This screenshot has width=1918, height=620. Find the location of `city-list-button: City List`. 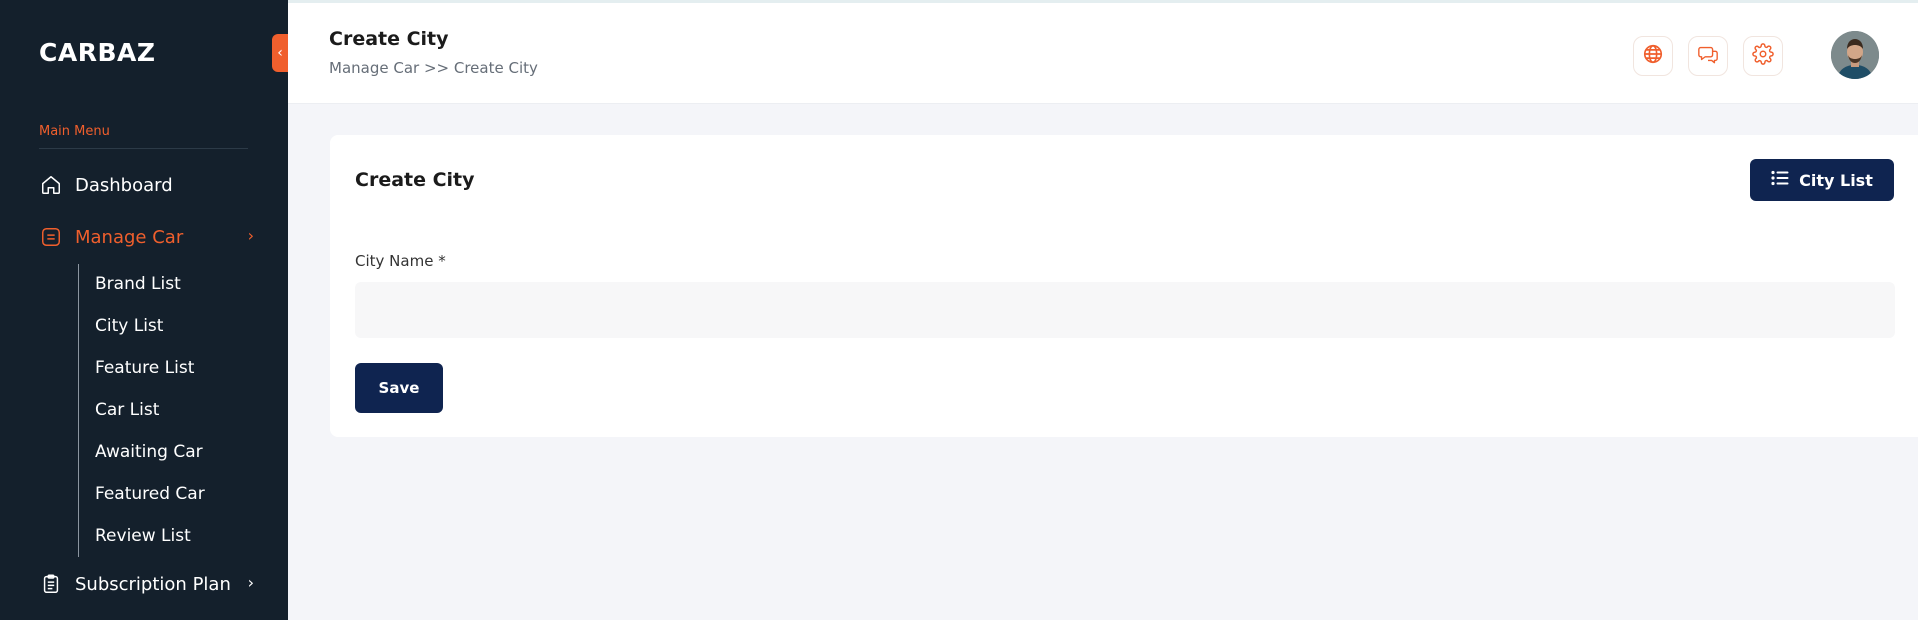

city-list-button: City List is located at coordinates (1822, 180).